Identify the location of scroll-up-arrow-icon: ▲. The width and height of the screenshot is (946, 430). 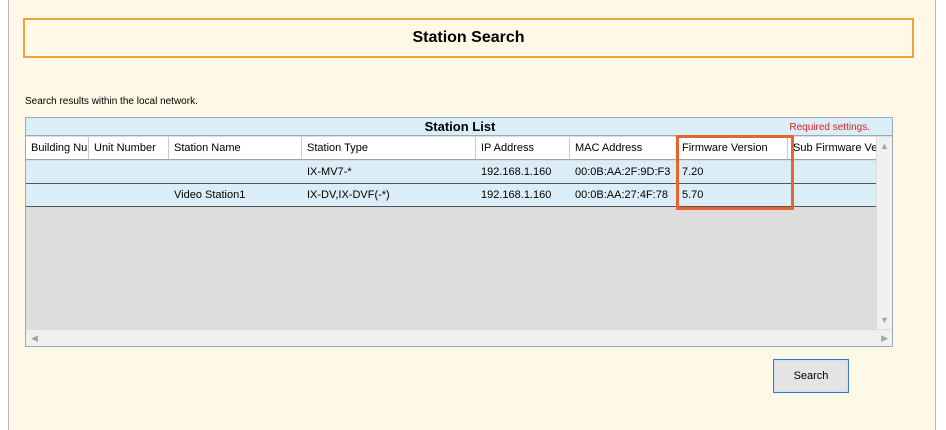
(884, 146).